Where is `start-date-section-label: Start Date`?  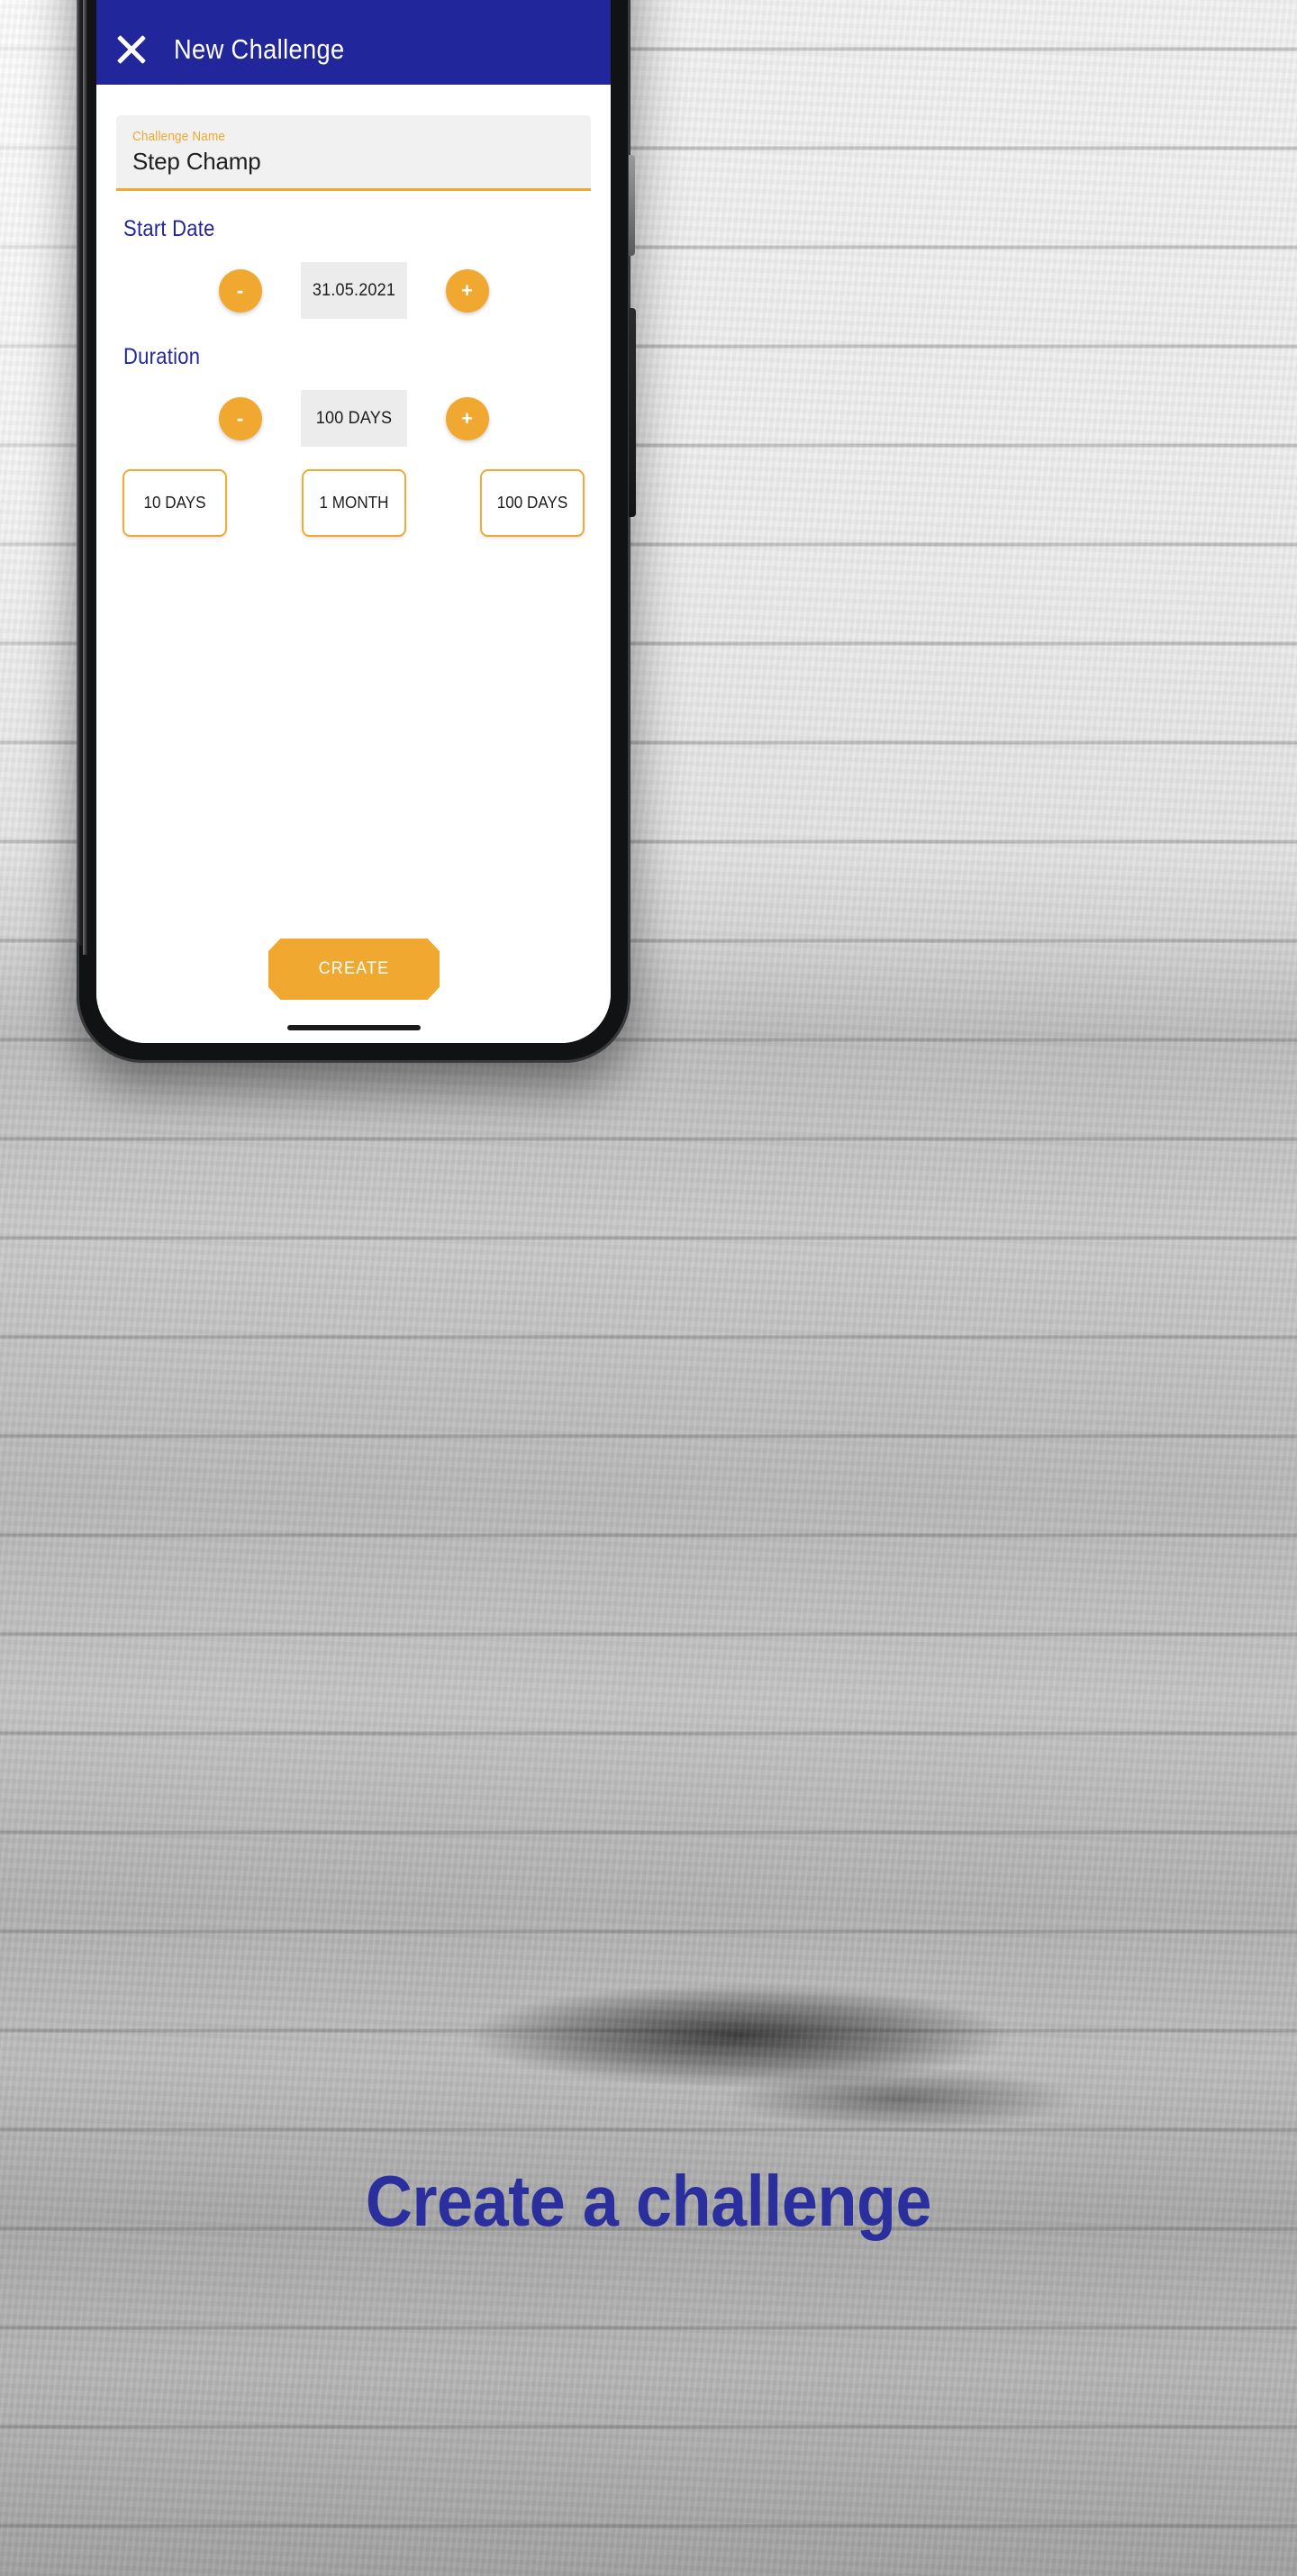
start-date-section-label: Start Date is located at coordinates (169, 229).